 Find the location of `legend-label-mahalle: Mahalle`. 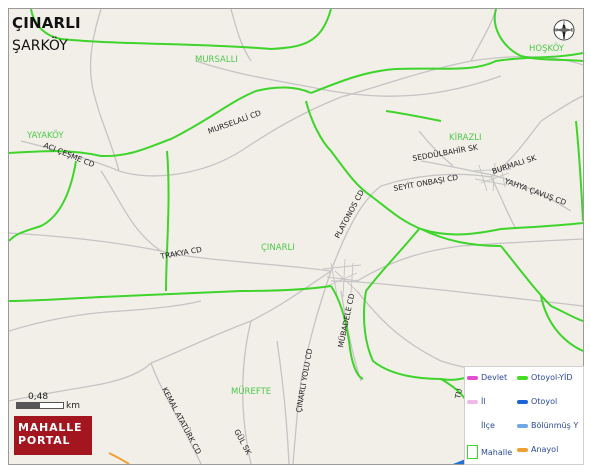

legend-label-mahalle: Mahalle is located at coordinates (497, 452).